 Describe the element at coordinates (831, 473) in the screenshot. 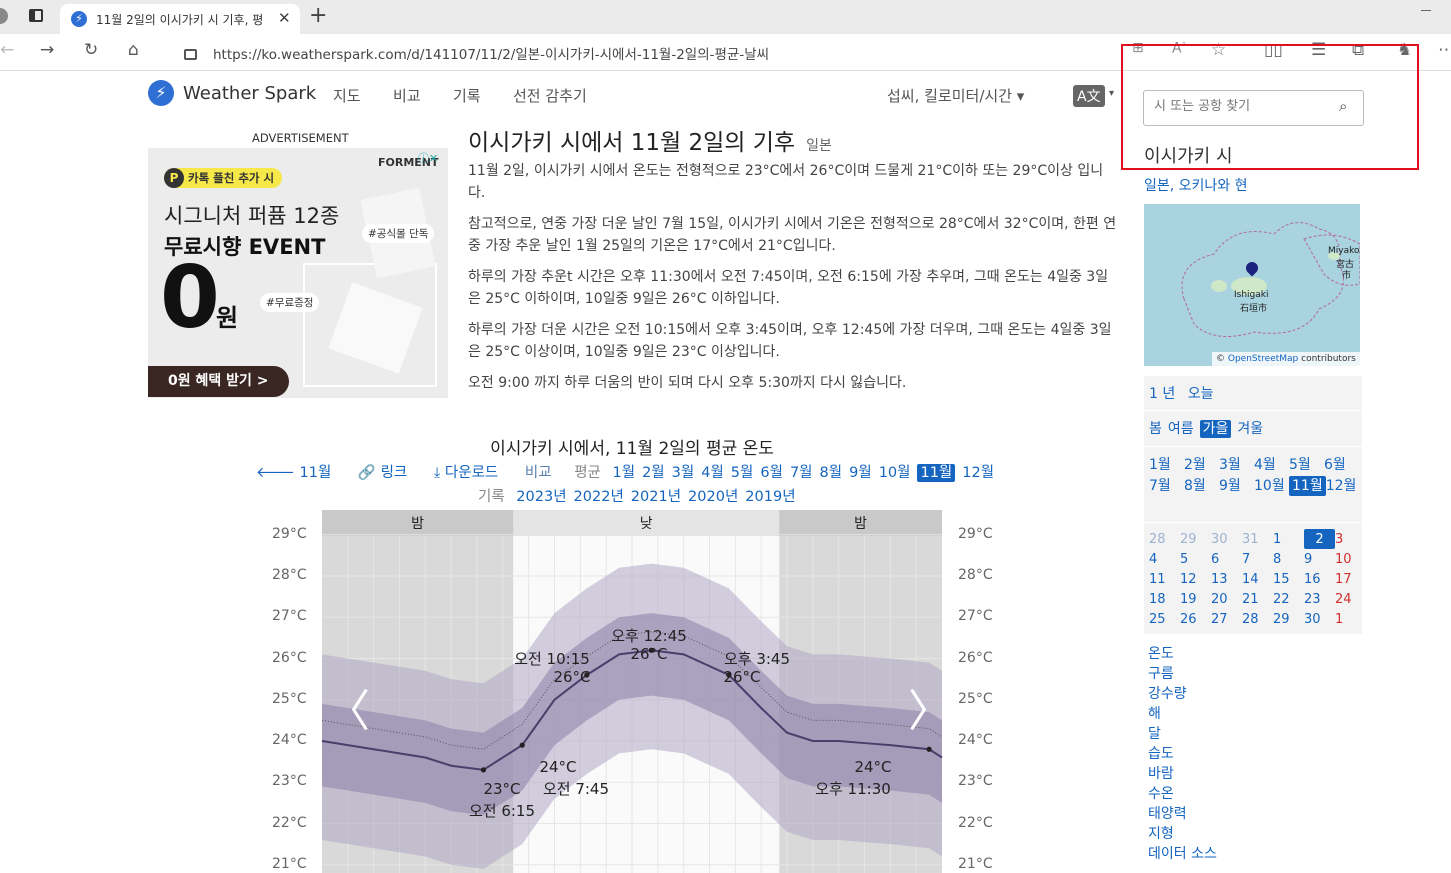

I see `month-link-8: 8월` at that location.